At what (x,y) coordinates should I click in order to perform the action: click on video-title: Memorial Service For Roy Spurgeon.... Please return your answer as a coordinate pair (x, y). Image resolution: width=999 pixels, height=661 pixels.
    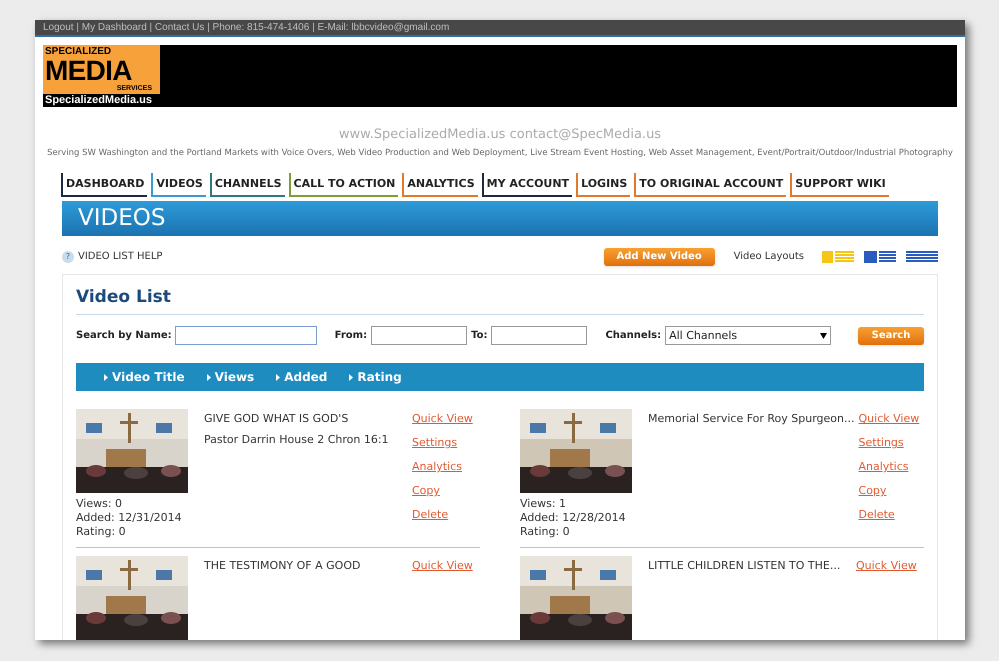
    Looking at the image, I should click on (751, 419).